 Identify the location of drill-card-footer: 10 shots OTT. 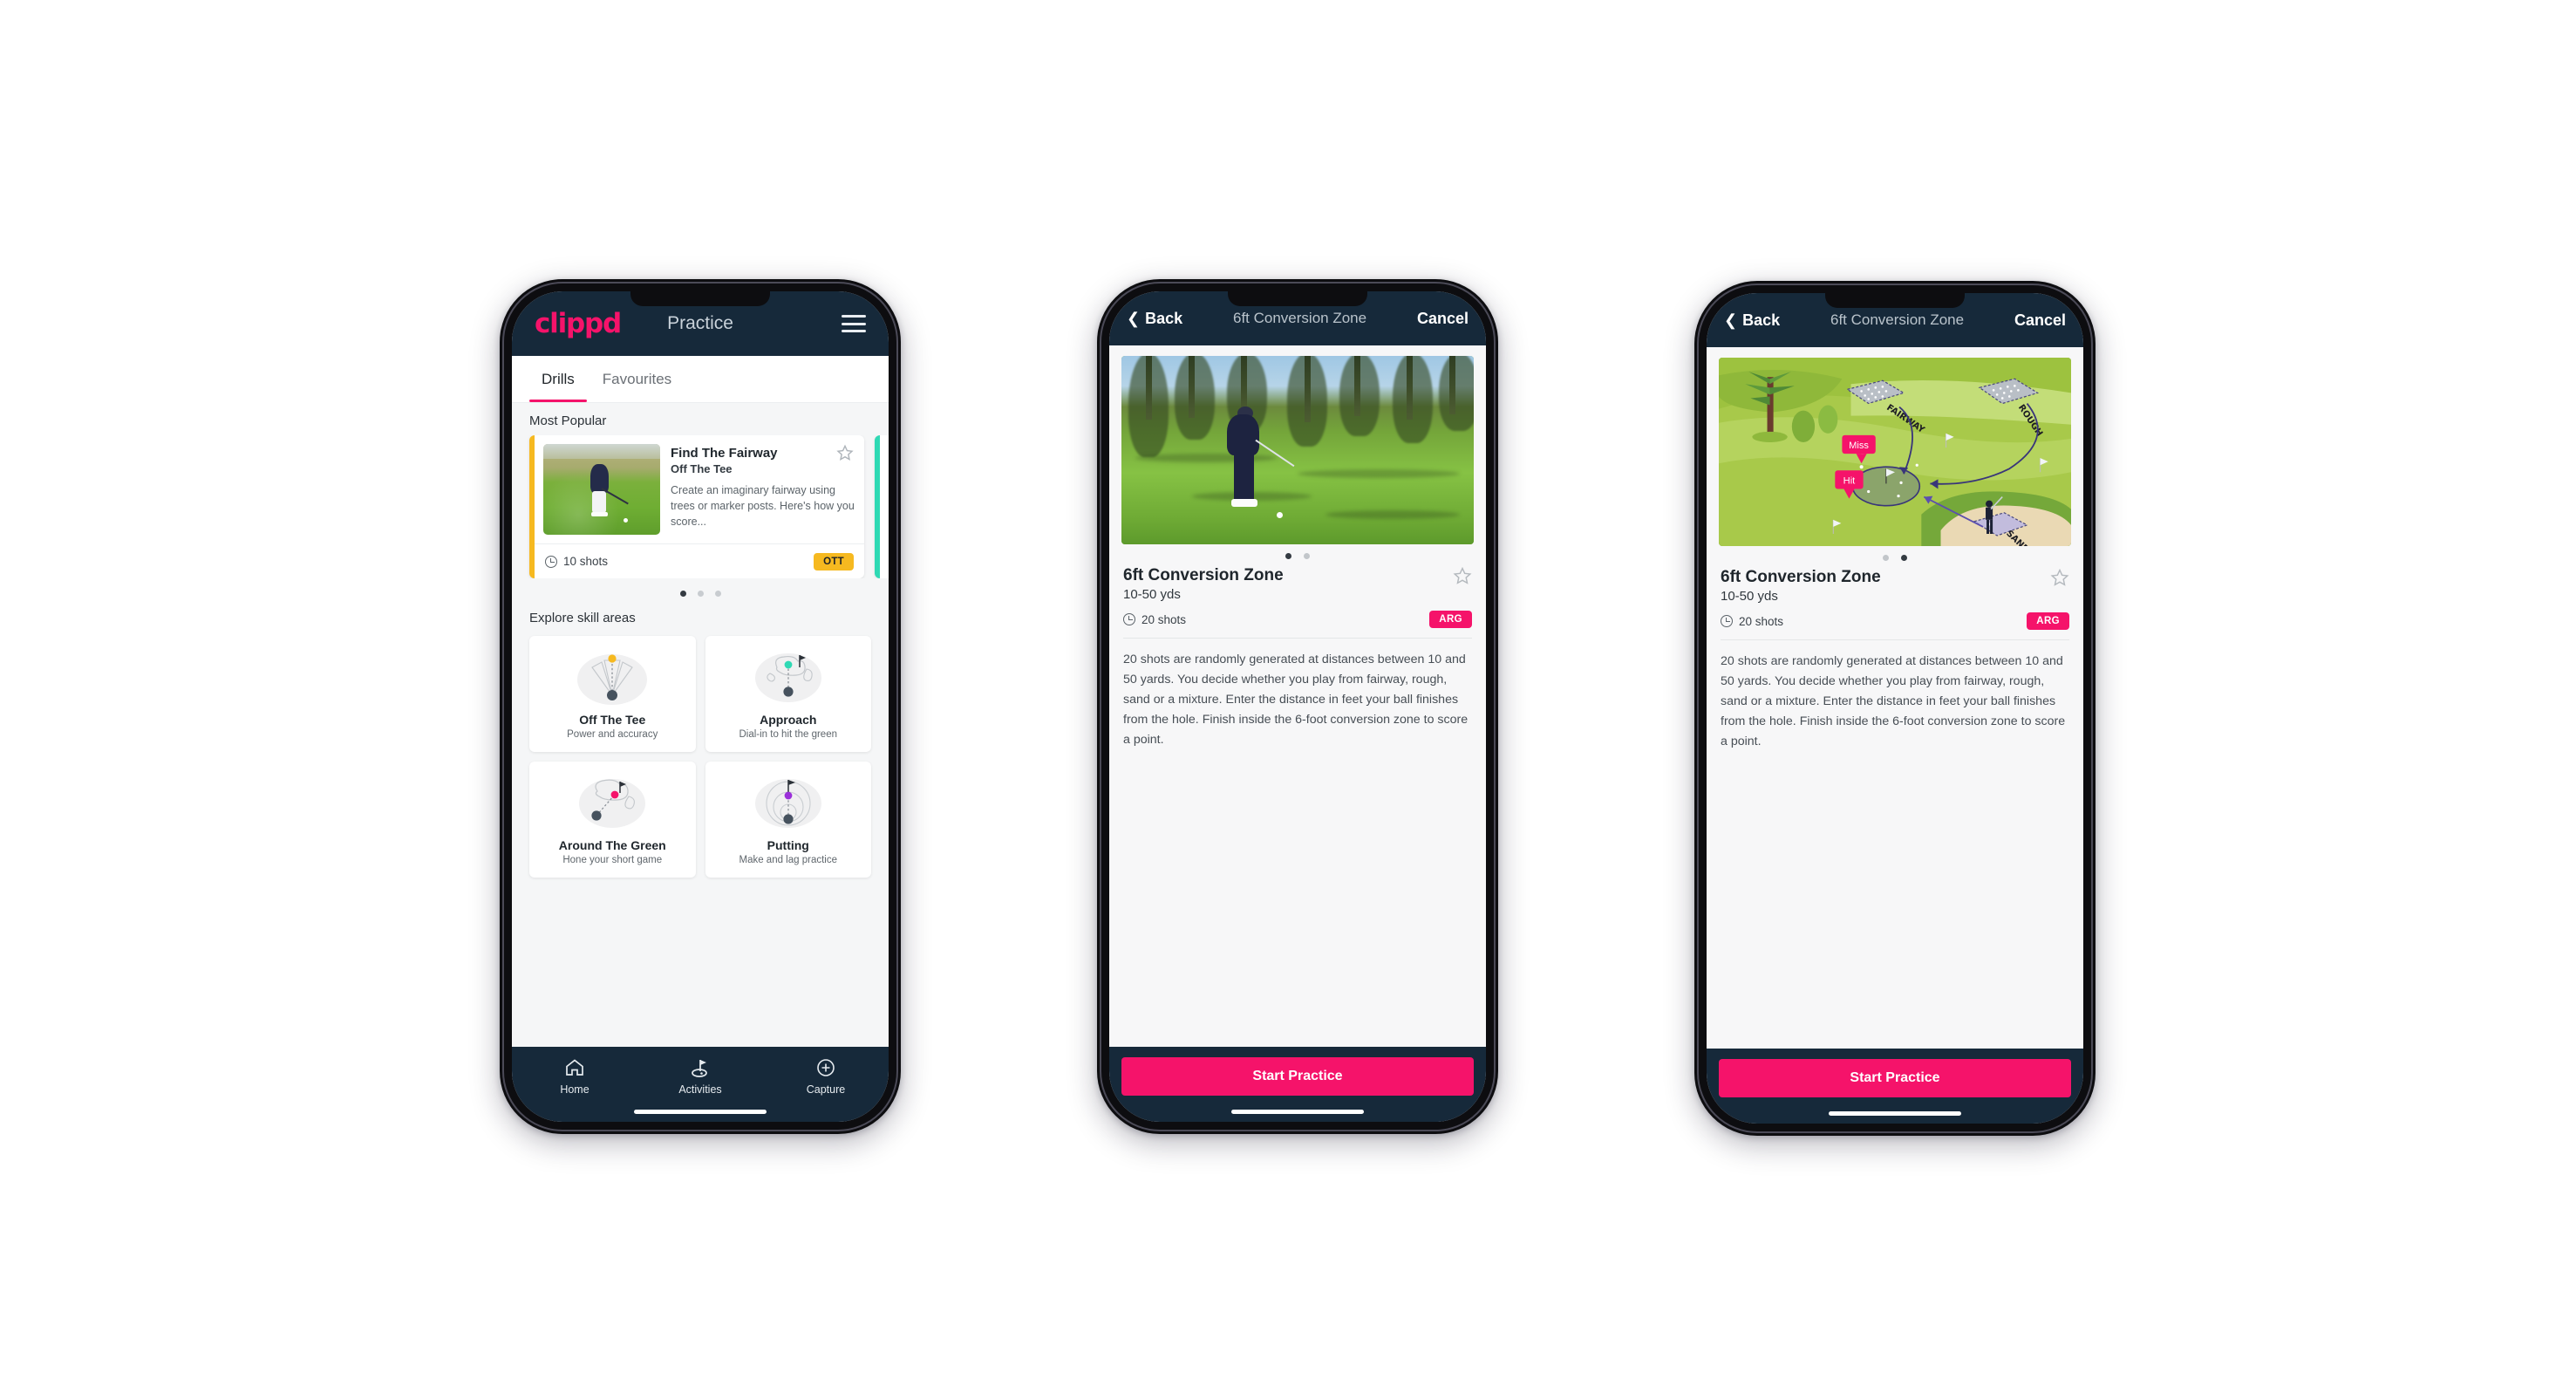
(700, 561).